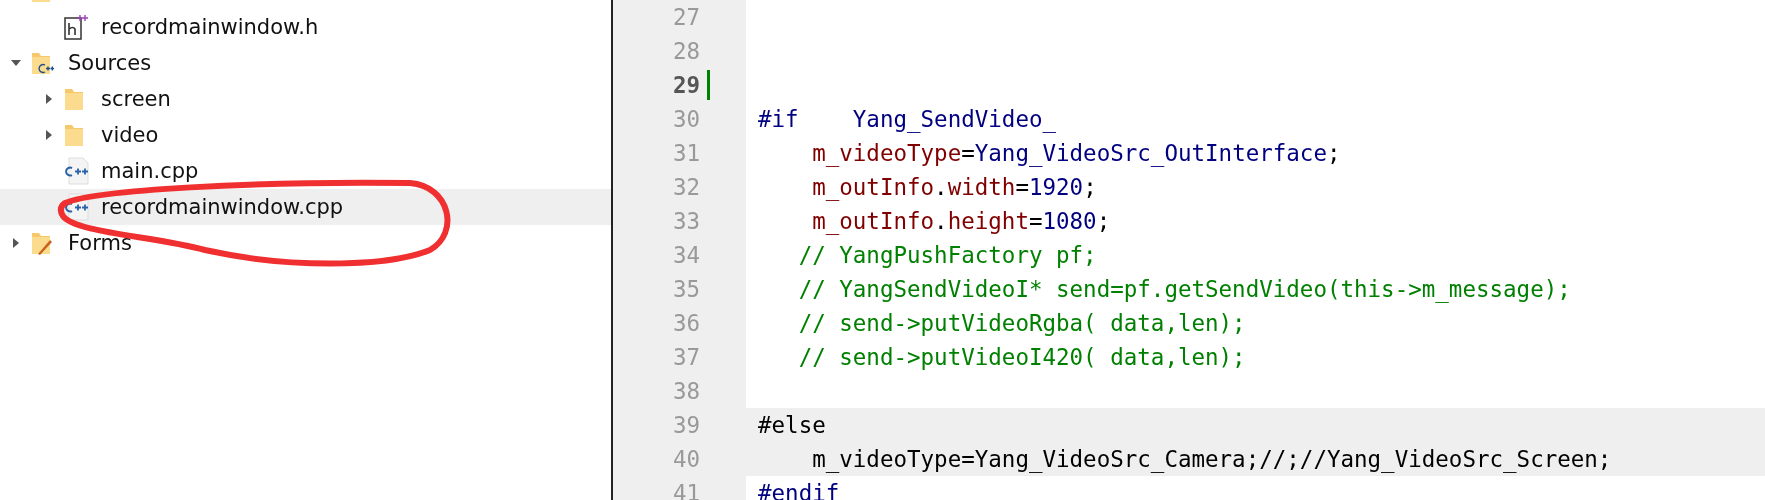  What do you see at coordinates (42, 243) in the screenshot?
I see `forms-folder-icon` at bounding box center [42, 243].